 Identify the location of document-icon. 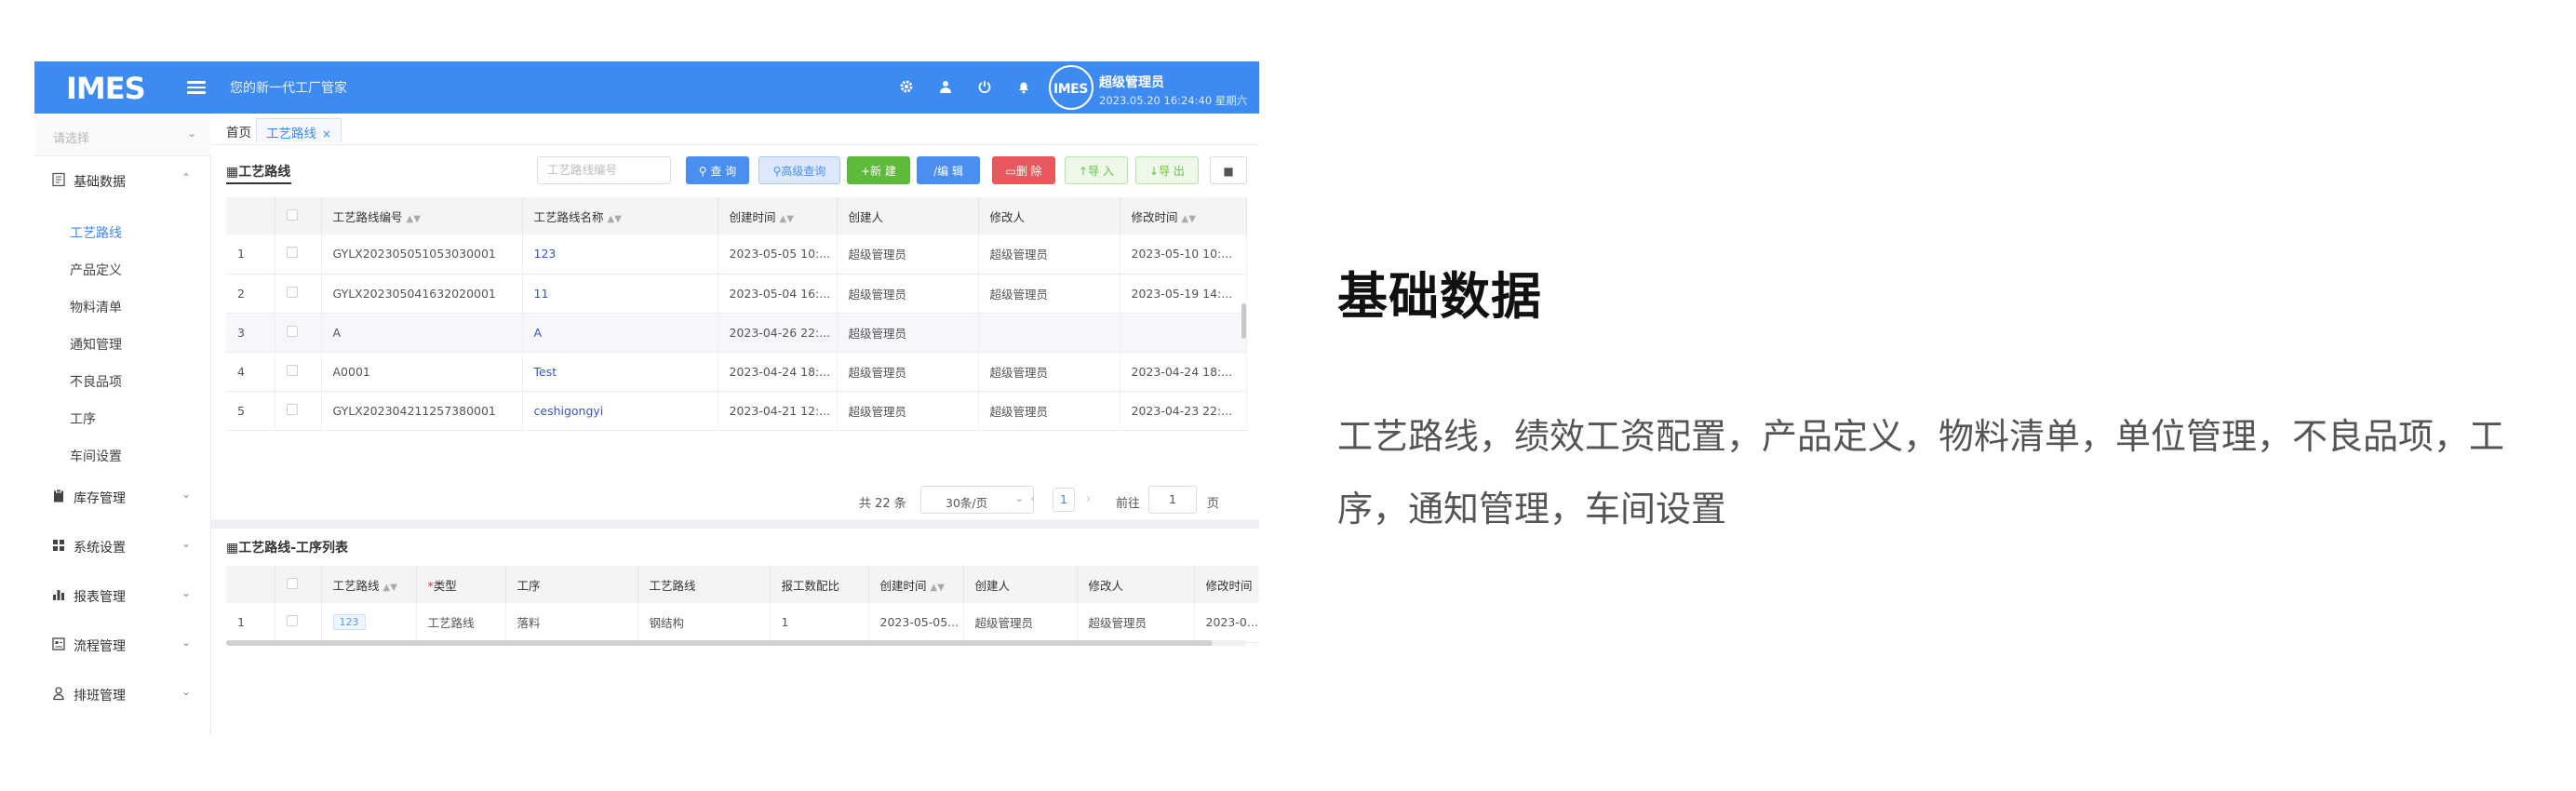
(58, 179).